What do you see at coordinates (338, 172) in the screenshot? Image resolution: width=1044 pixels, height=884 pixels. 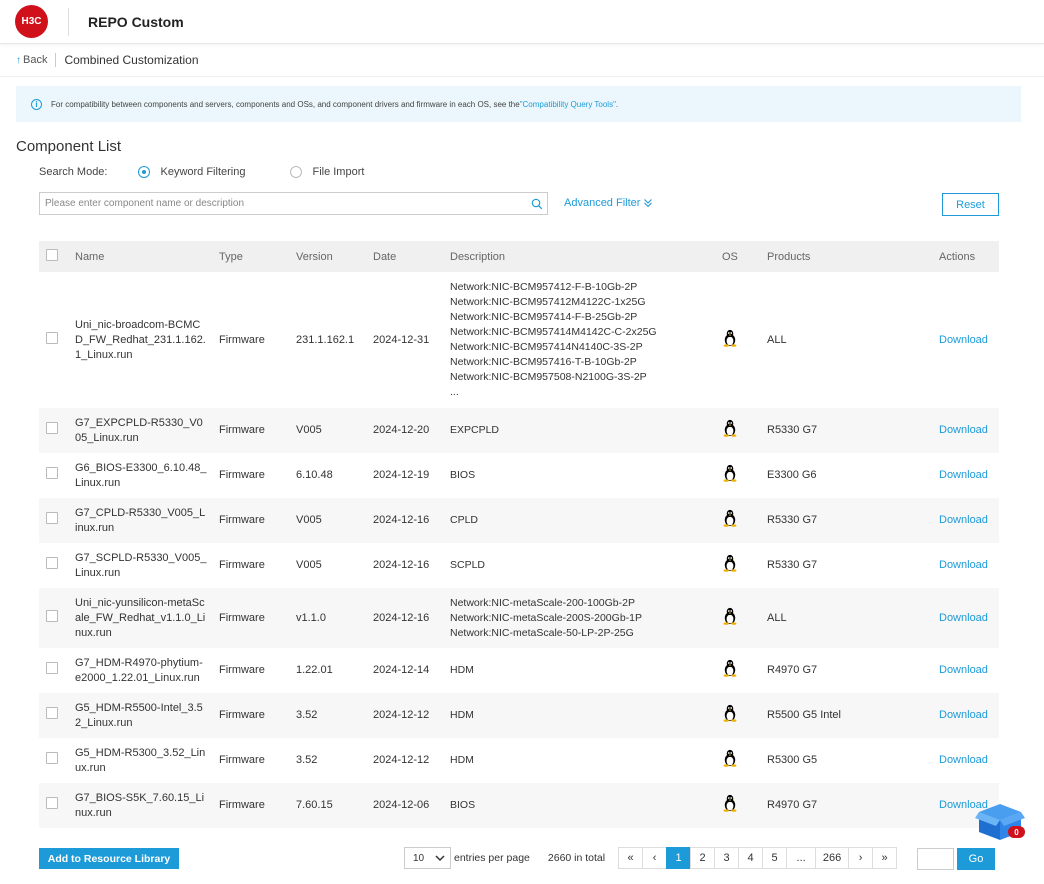 I see `radio-label: File Import` at bounding box center [338, 172].